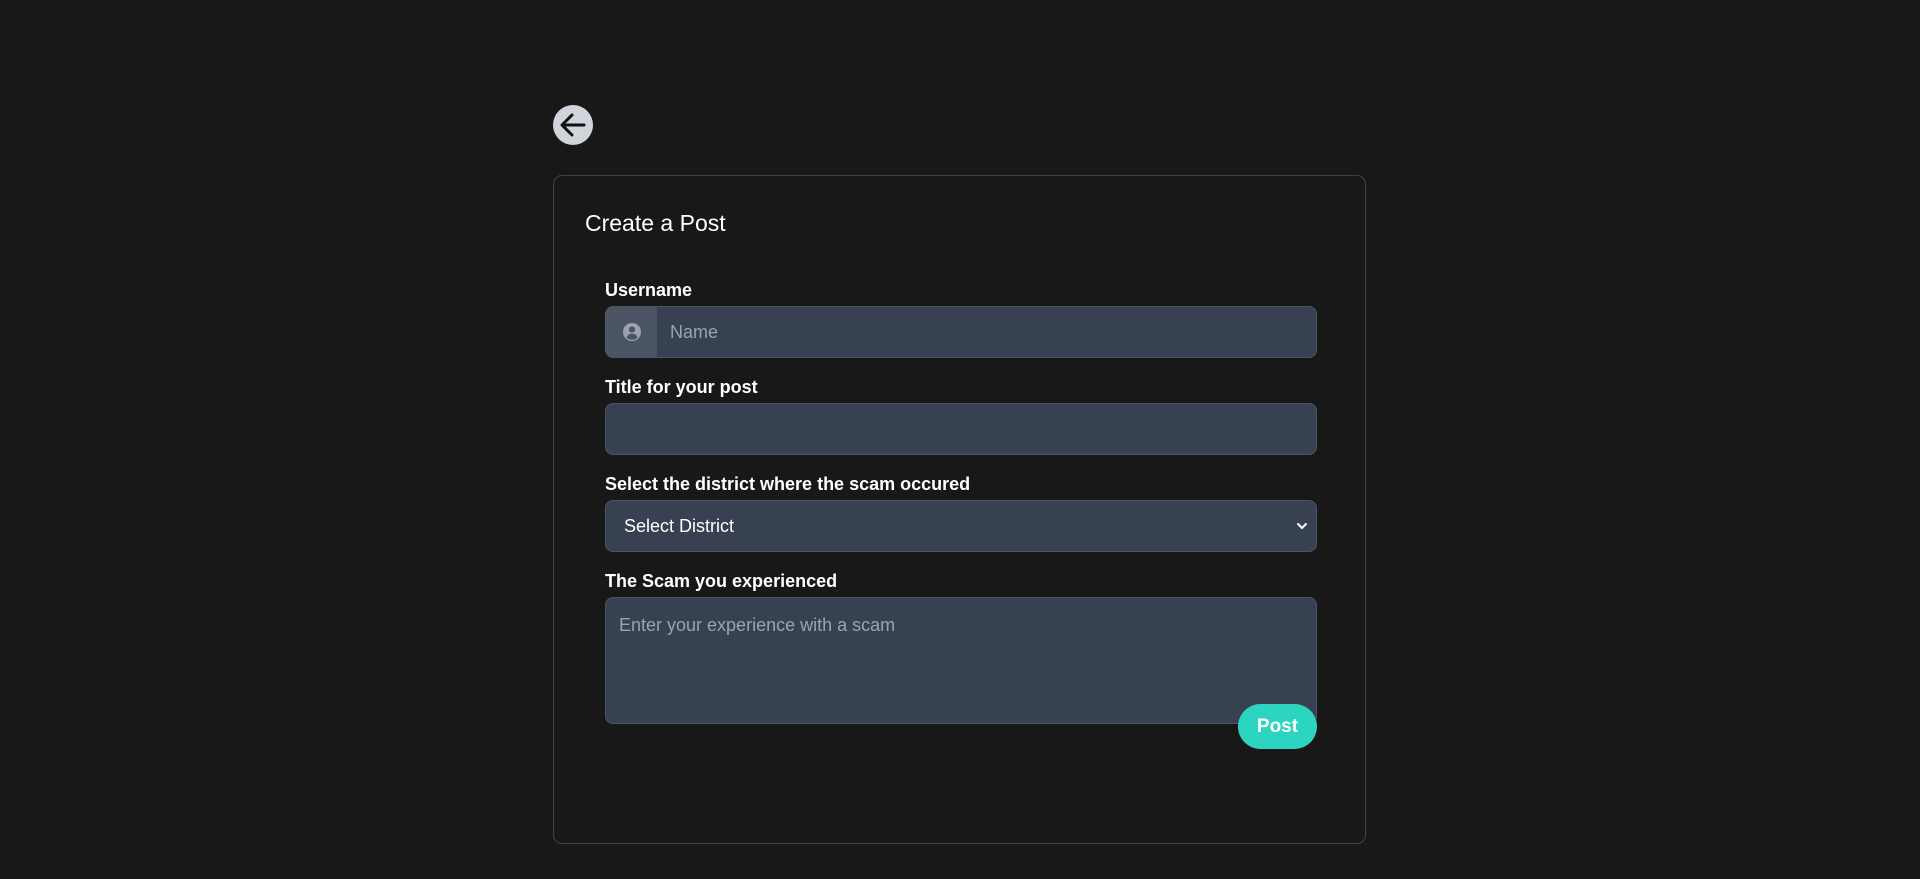 The image size is (1920, 879). Describe the element at coordinates (655, 223) in the screenshot. I see `page-title: Create a Post` at that location.